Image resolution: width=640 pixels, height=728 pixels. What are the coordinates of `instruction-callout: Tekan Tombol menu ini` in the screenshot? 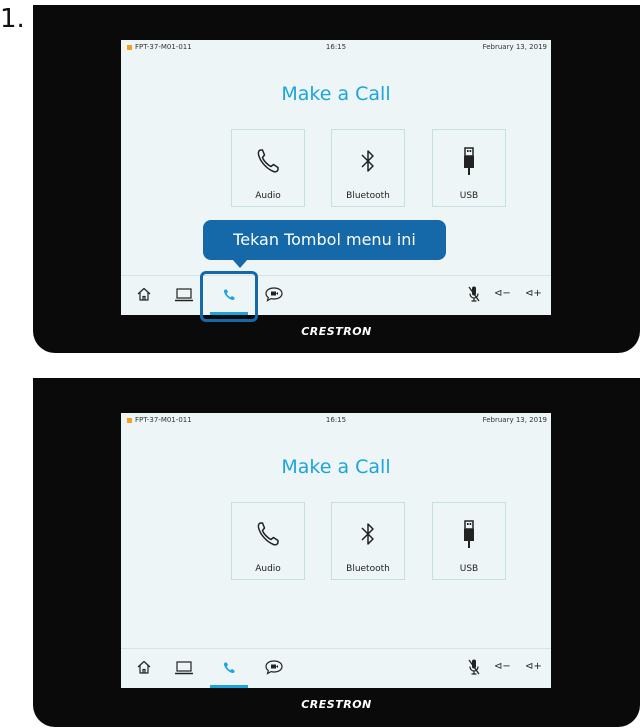 It's located at (324, 240).